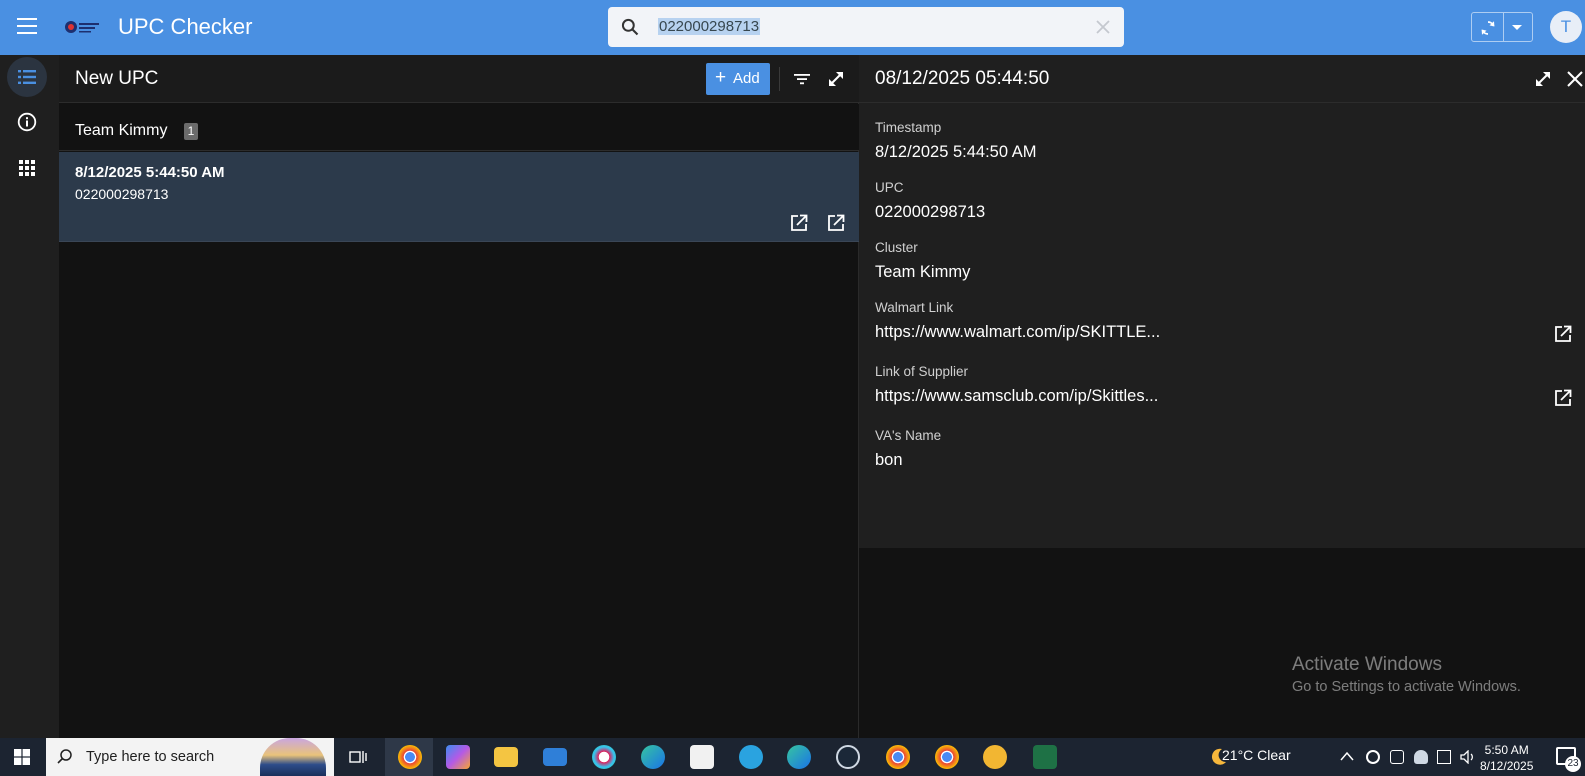 The height and width of the screenshot is (776, 1585). Describe the element at coordinates (27, 26) in the screenshot. I see `hamburger-menu-icon` at that location.